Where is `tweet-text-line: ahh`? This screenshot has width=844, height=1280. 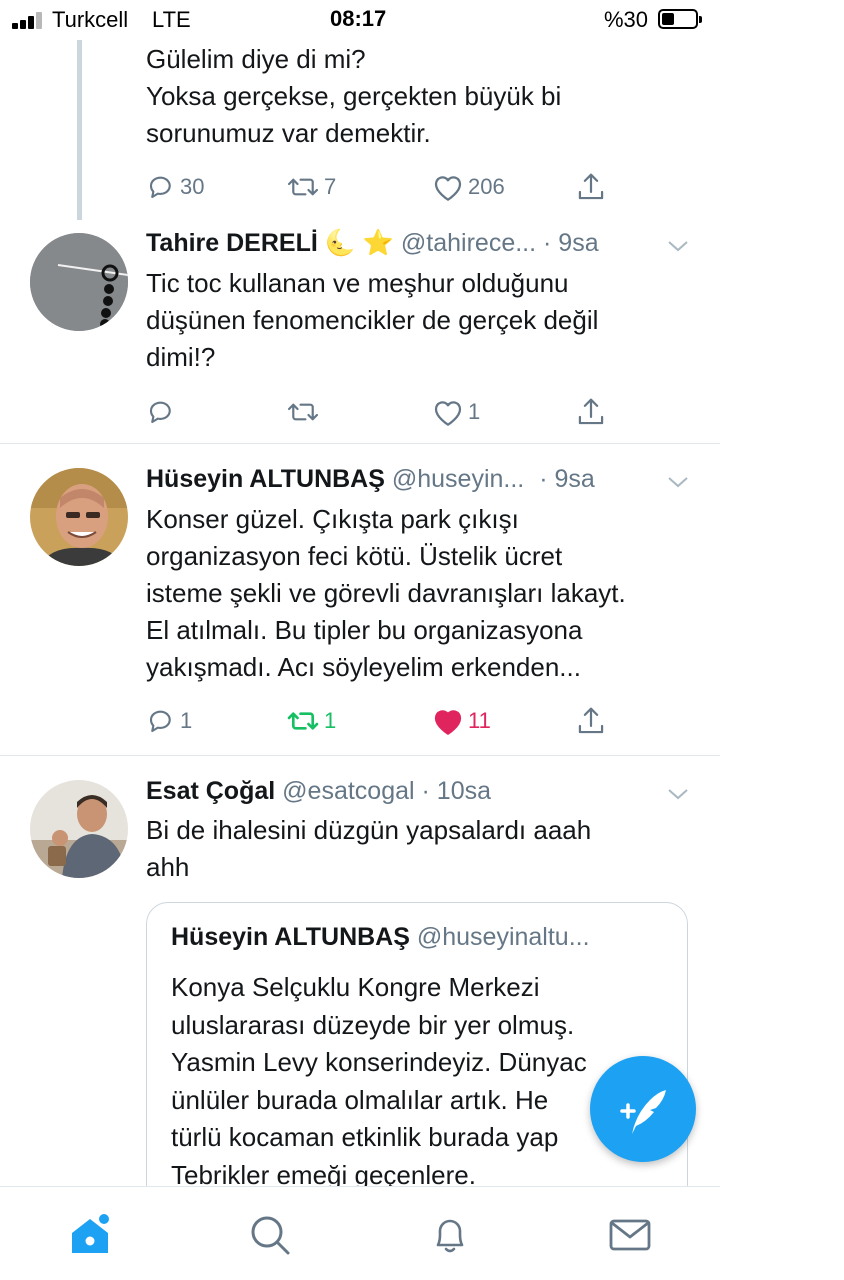 tweet-text-line: ahh is located at coordinates (168, 867).